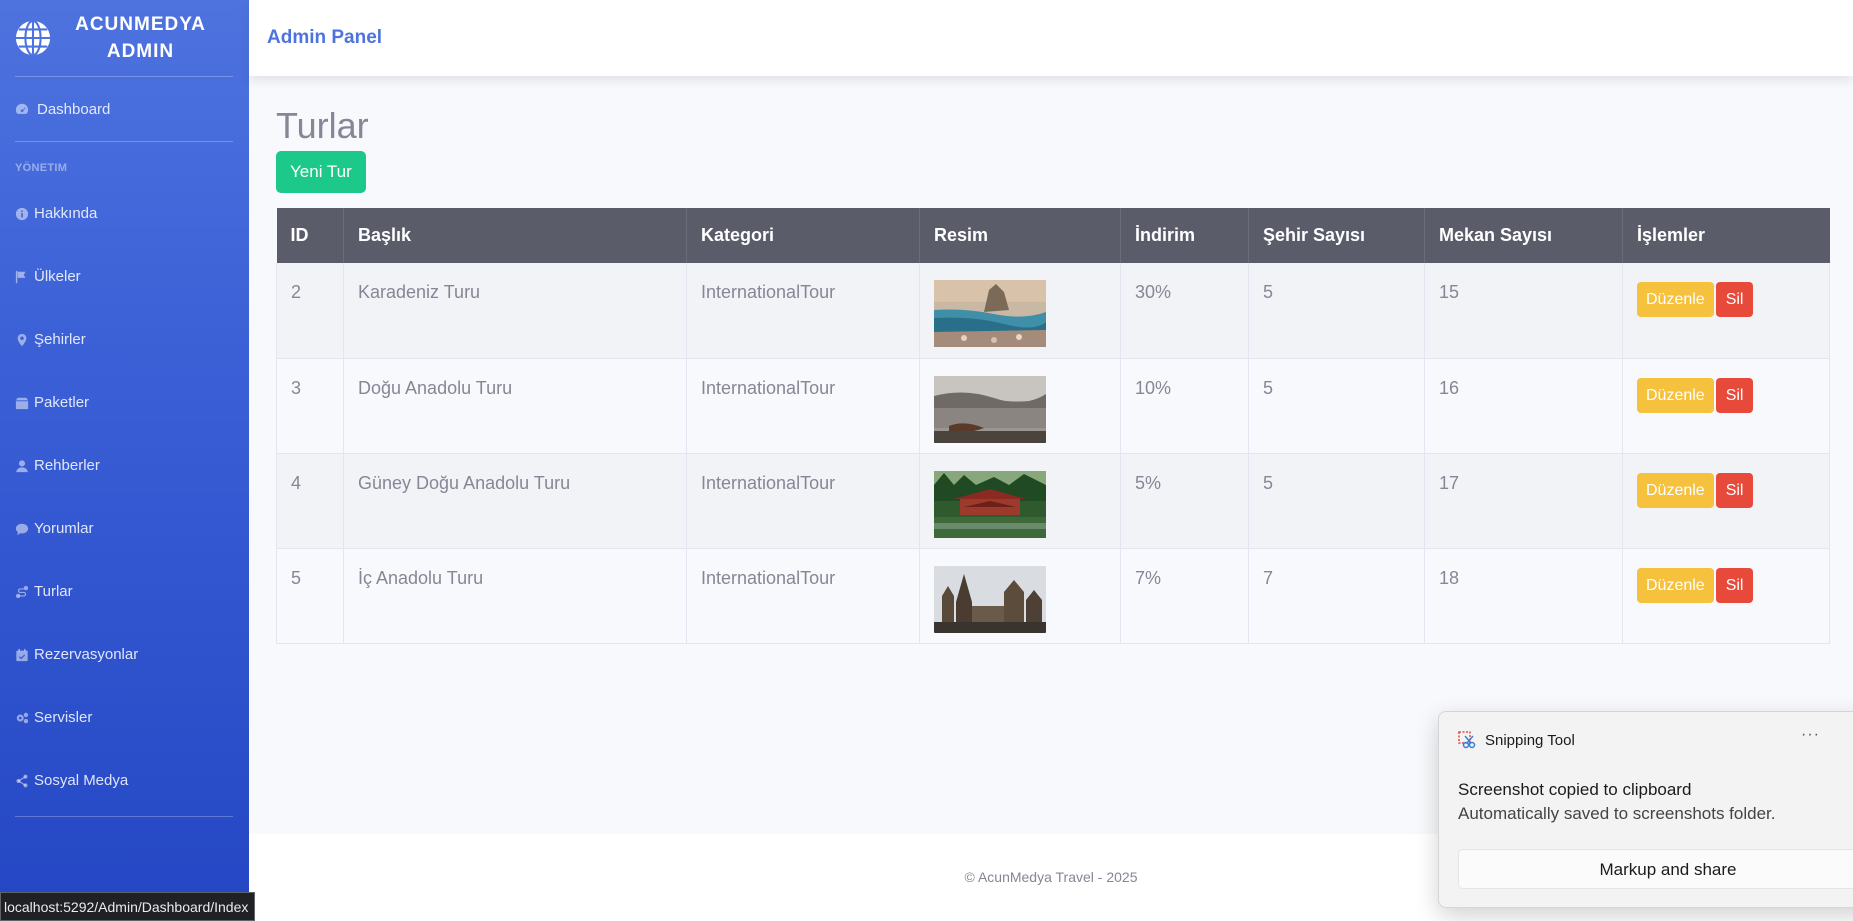 The width and height of the screenshot is (1853, 921). What do you see at coordinates (124, 816) in the screenshot?
I see `sidebar-divider` at bounding box center [124, 816].